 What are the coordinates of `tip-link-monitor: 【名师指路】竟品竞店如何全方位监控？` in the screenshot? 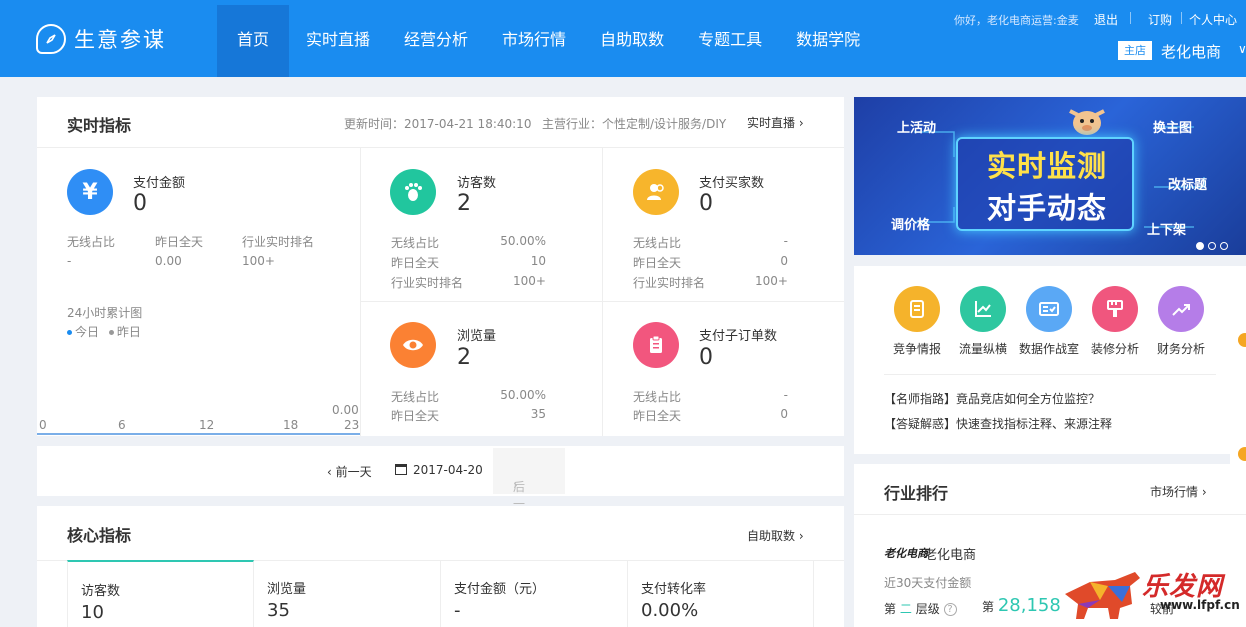 It's located at (992, 398).